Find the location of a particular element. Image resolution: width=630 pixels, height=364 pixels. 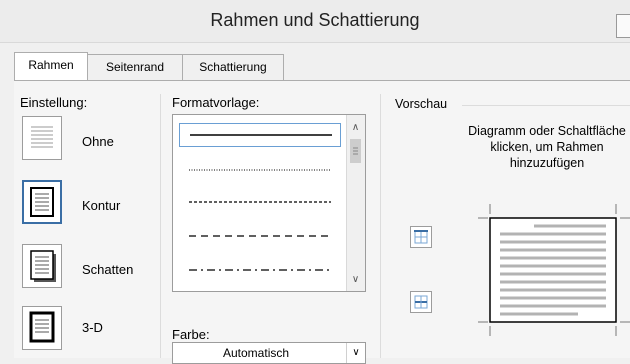

tab-seitenrand: Seitenrand is located at coordinates (135, 67).